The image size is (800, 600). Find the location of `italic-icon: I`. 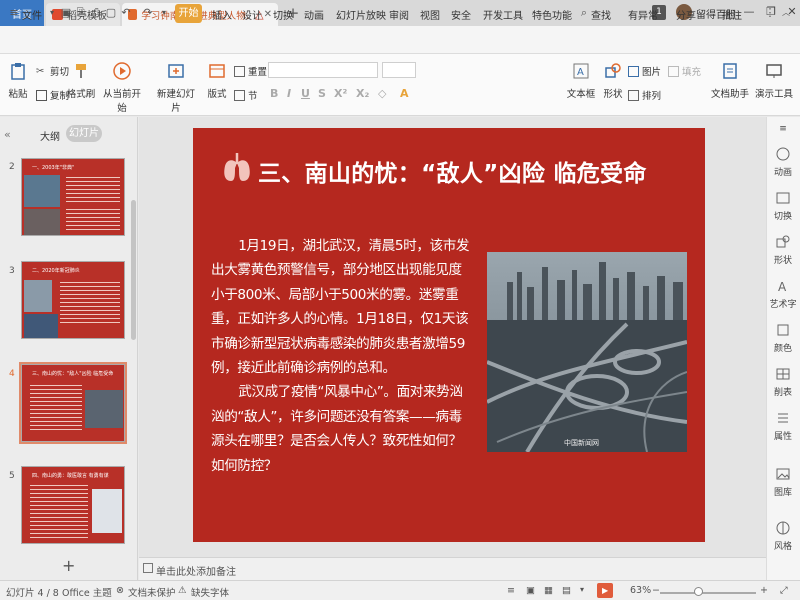

italic-icon: I is located at coordinates (289, 93).